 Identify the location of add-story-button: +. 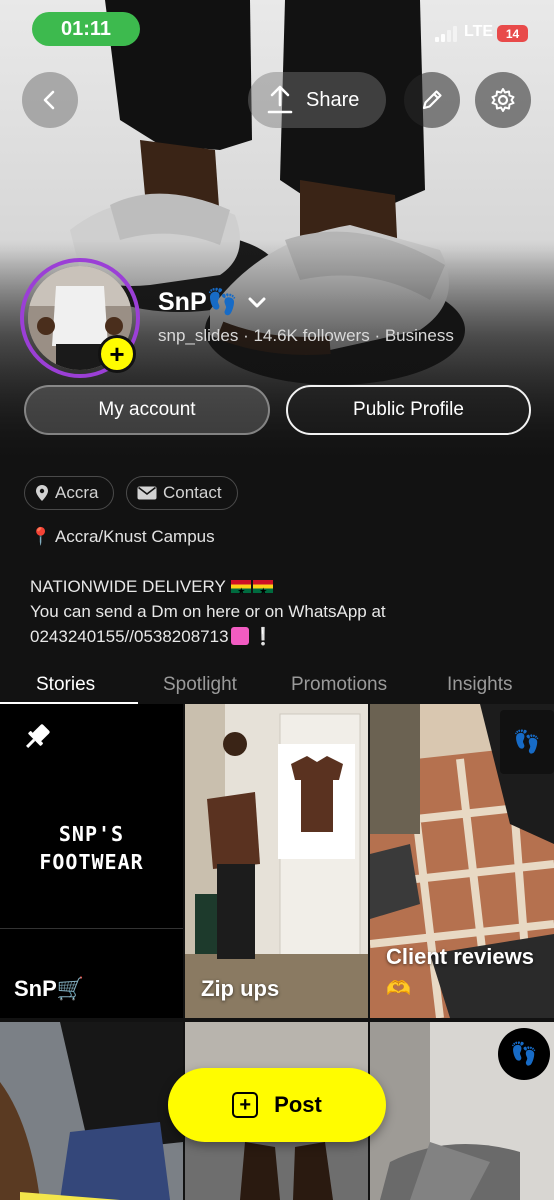
(117, 354).